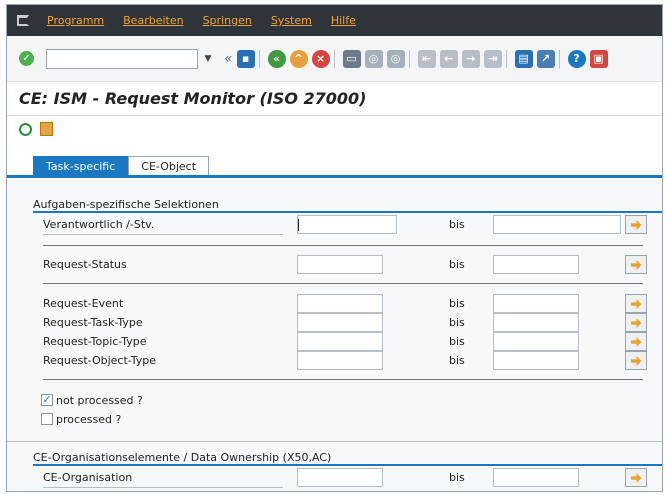 The image size is (667, 495). What do you see at coordinates (26, 58) in the screenshot?
I see `ok-icon: ✓` at bounding box center [26, 58].